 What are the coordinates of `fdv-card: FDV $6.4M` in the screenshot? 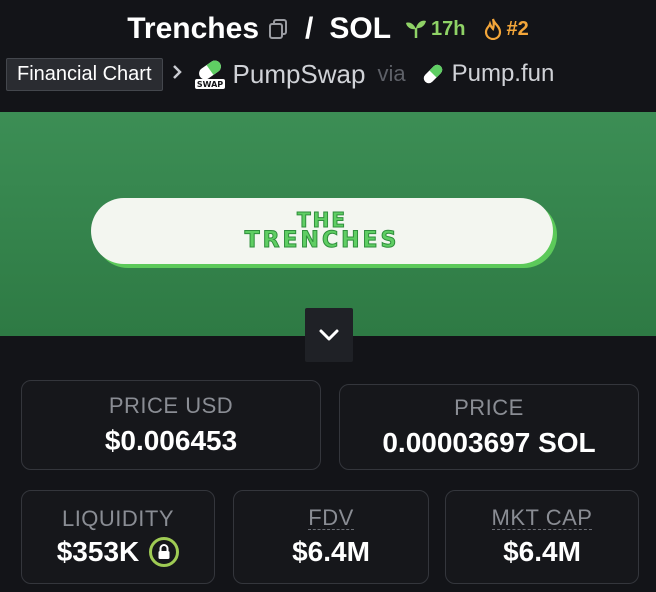 It's located at (331, 537).